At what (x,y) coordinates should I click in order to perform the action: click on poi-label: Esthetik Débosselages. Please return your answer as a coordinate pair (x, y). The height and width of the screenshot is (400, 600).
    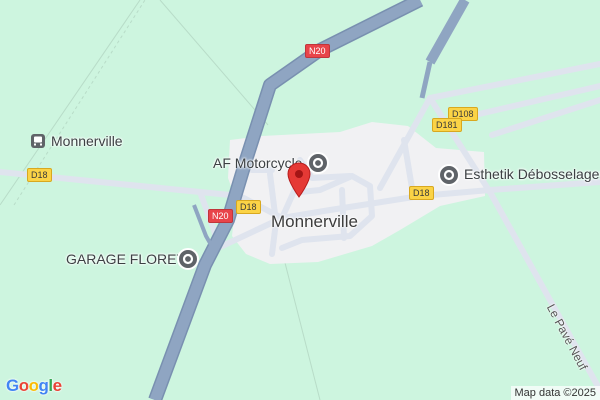
    Looking at the image, I should click on (532, 174).